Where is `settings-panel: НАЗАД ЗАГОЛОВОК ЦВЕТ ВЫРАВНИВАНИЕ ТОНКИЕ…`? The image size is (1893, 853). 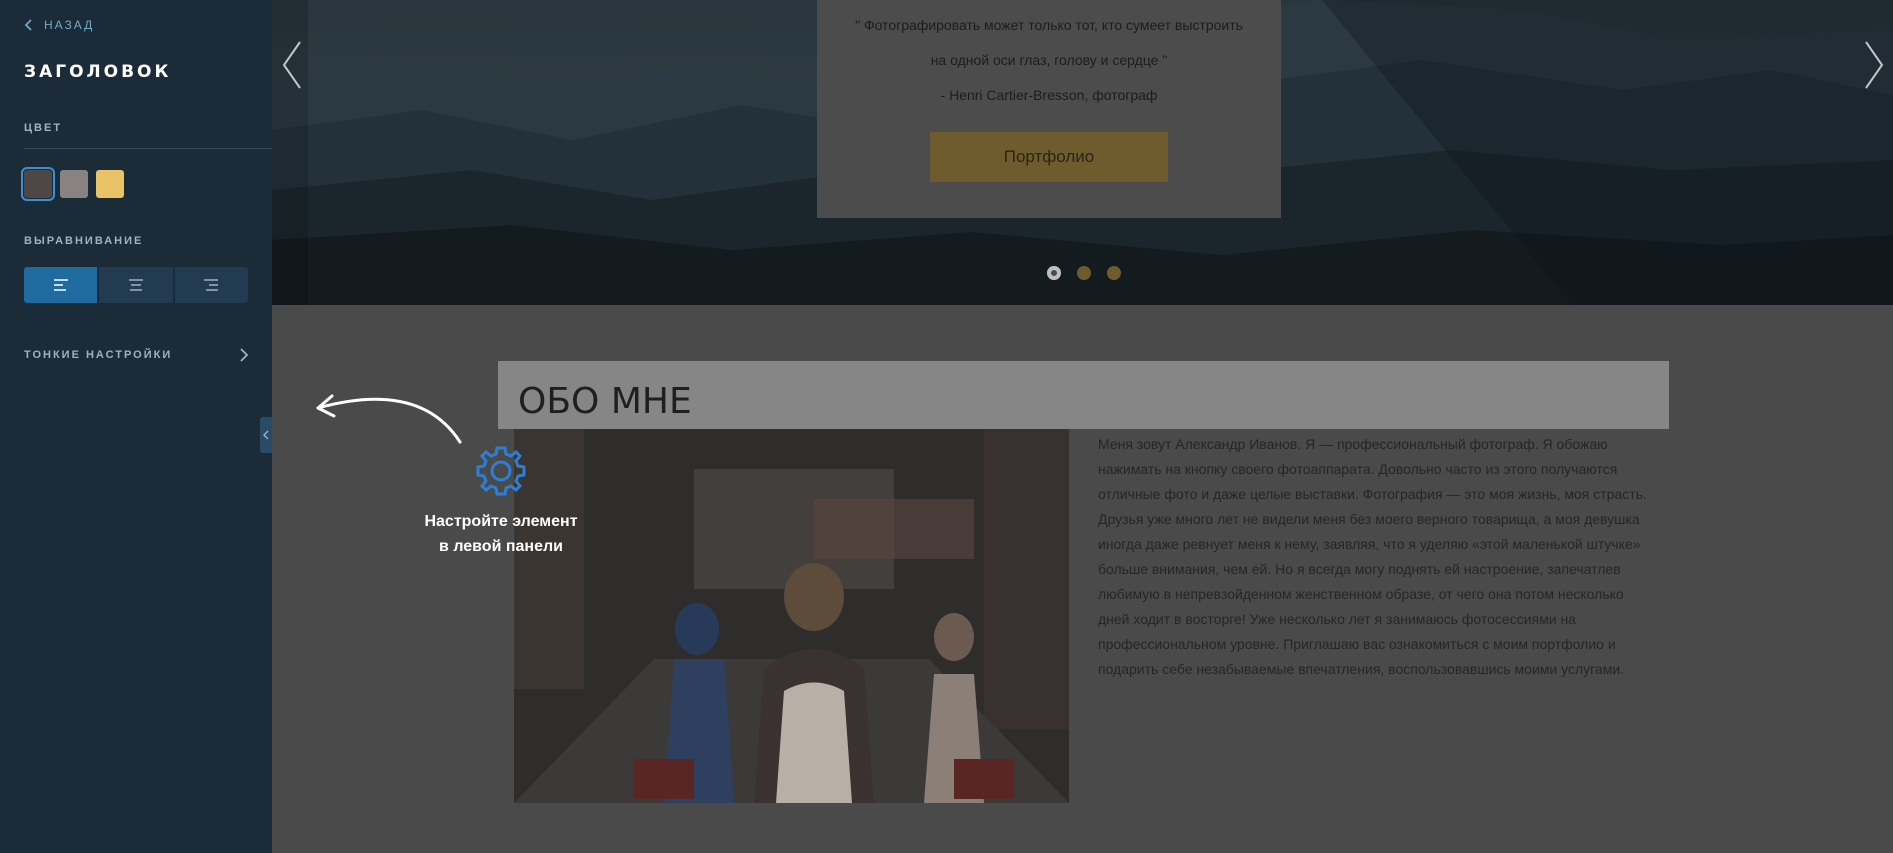
settings-panel: НАЗАД ЗАГОЛОВОК ЦВЕТ ВЫРАВНИВАНИЕ ТОНКИЕ… is located at coordinates (136, 426).